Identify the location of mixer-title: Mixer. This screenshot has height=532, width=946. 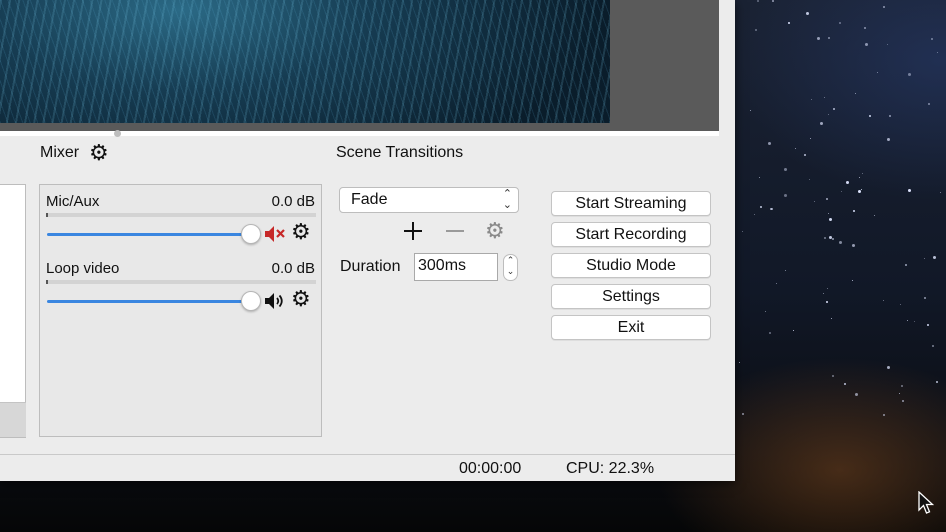
(60, 152).